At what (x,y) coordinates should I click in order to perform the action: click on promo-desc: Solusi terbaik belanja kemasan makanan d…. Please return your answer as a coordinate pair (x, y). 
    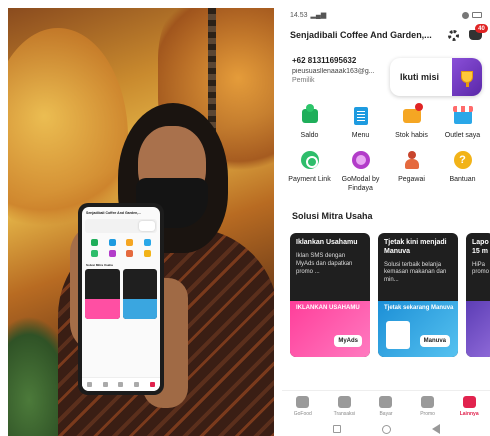
    Looking at the image, I should click on (415, 272).